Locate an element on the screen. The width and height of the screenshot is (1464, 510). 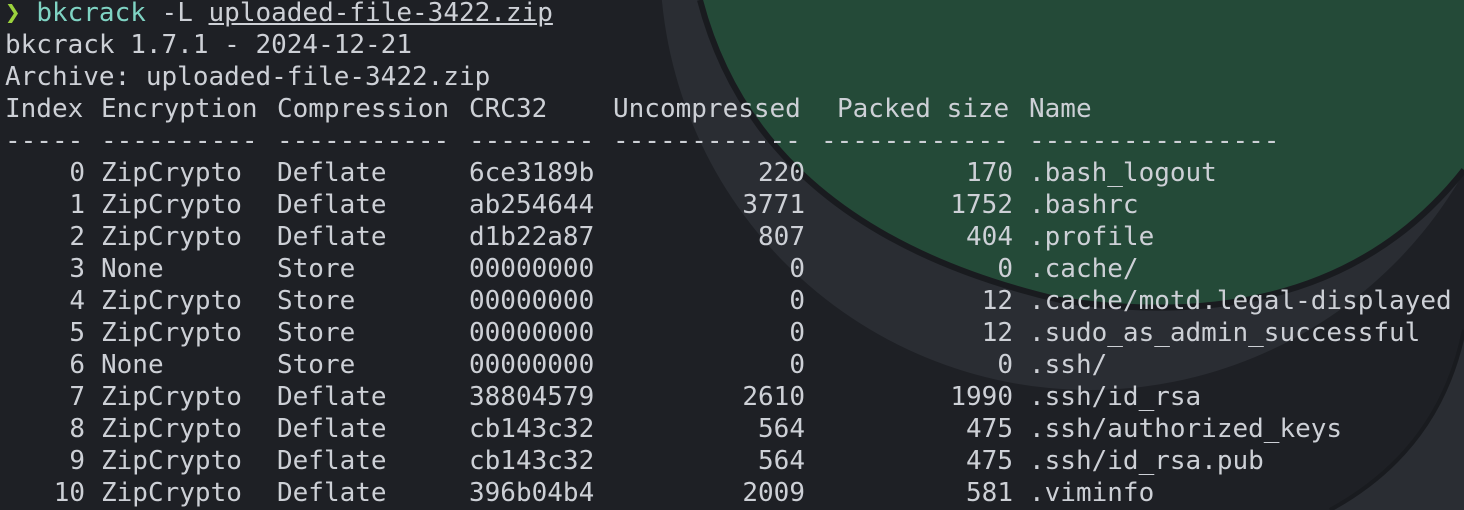
command-program: bkcrack is located at coordinates (91, 14).